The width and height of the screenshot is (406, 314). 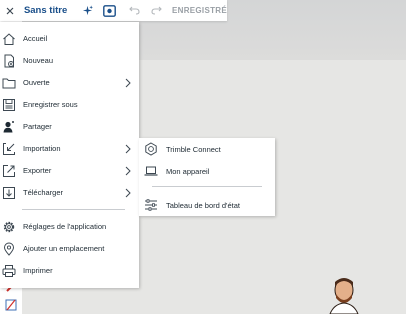 I want to click on laptop-icon, so click(x=151, y=171).